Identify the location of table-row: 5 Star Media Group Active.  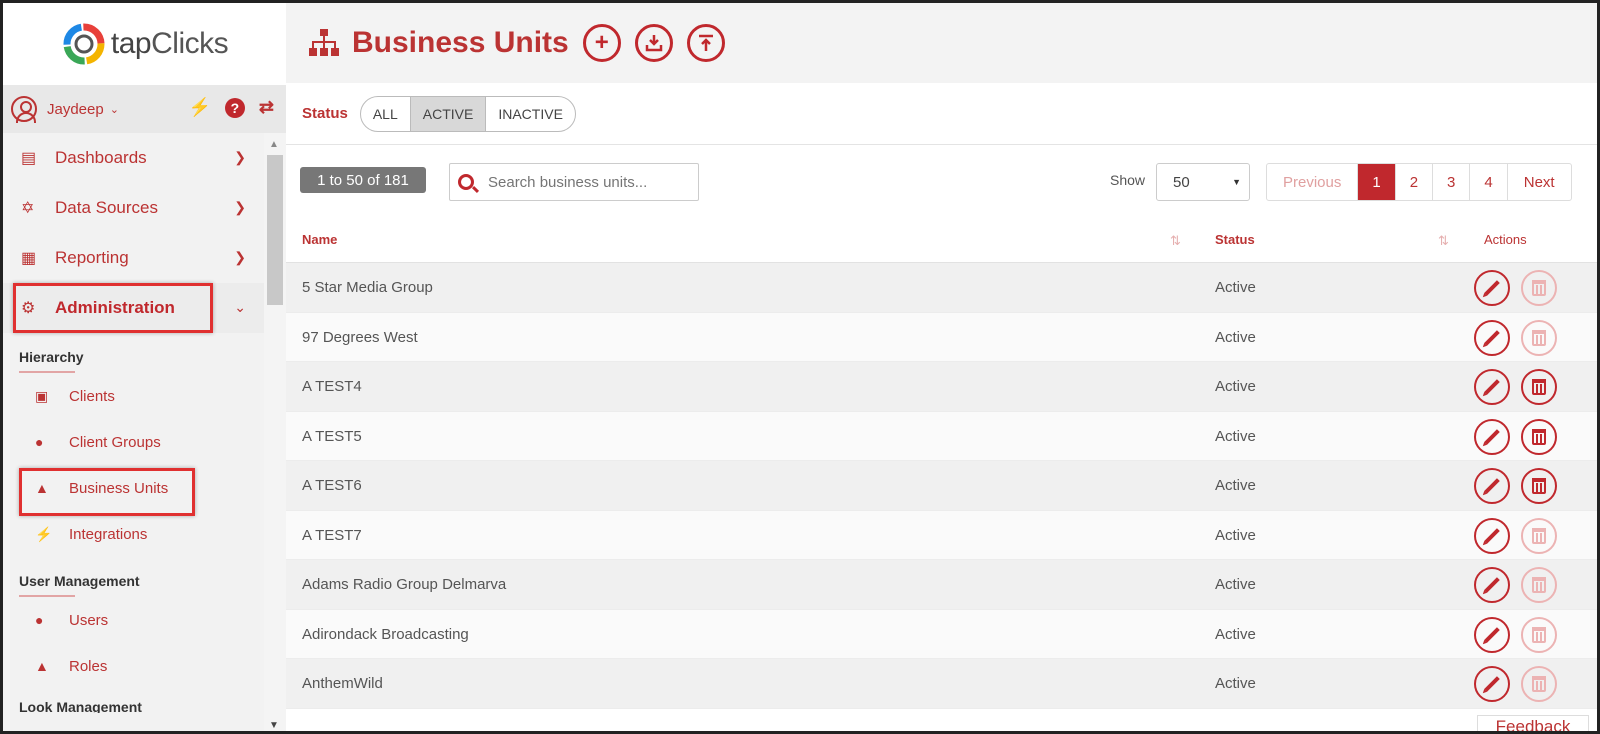
(941, 288).